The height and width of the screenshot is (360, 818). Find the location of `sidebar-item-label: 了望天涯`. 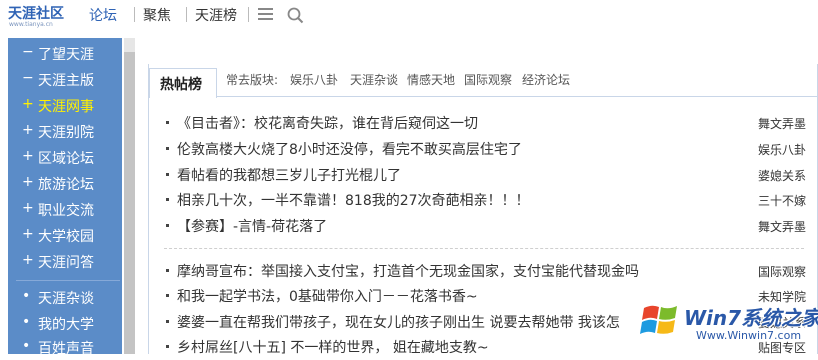

sidebar-item-label: 了望天涯 is located at coordinates (66, 55).